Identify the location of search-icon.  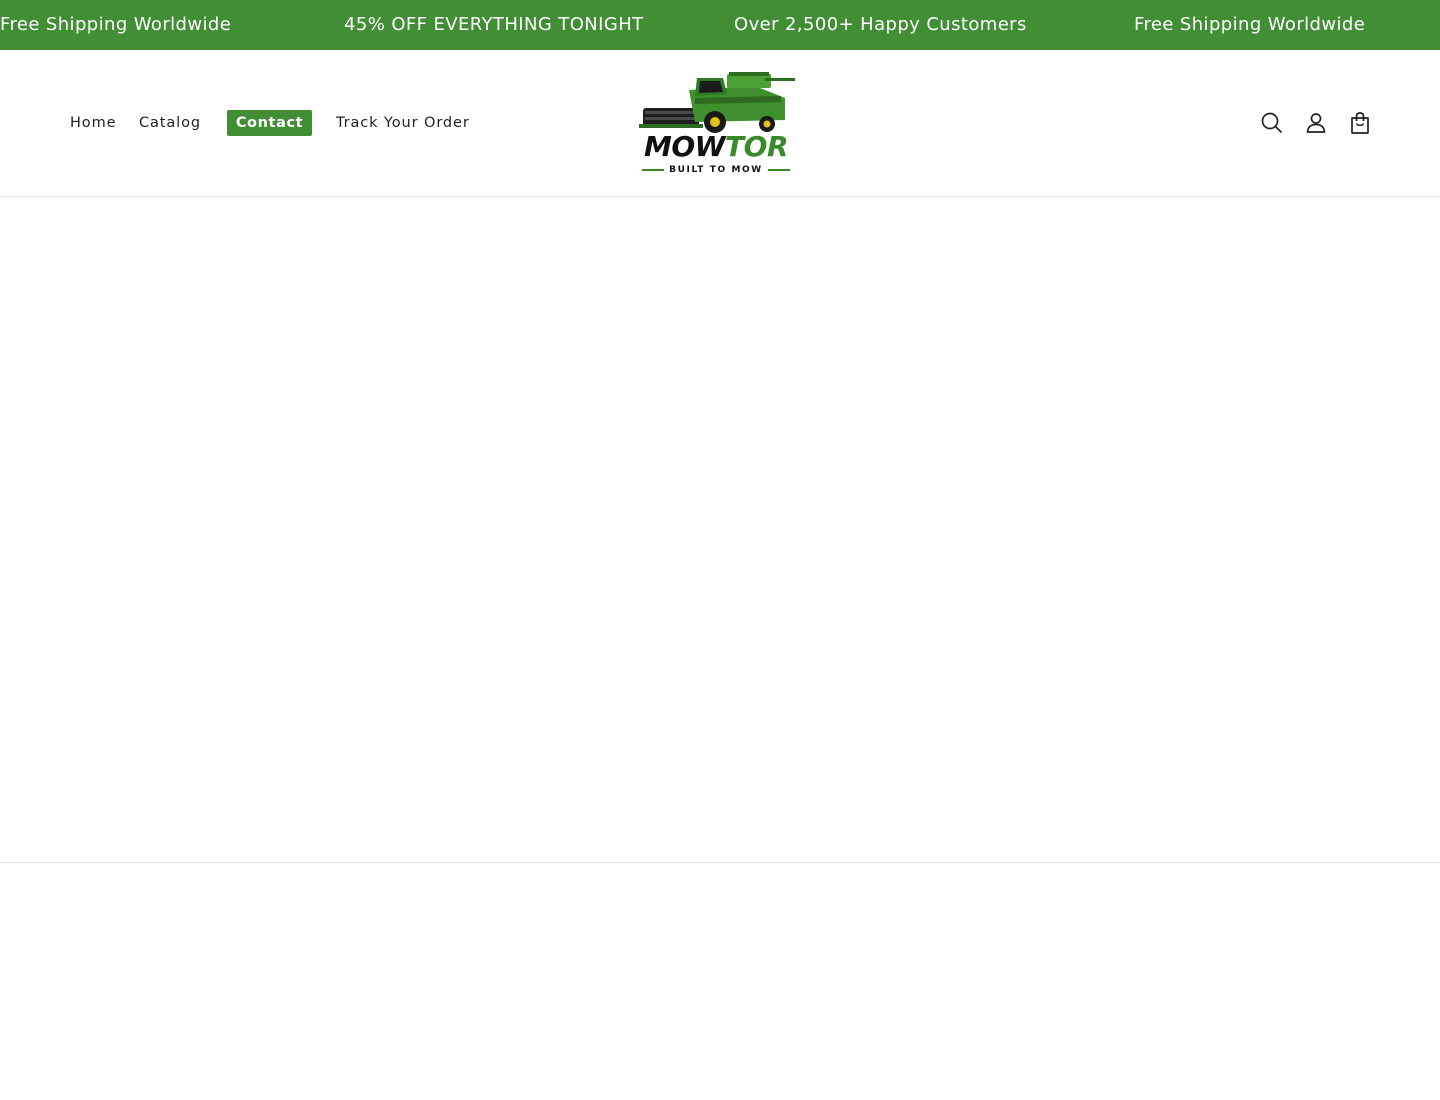
(1272, 123).